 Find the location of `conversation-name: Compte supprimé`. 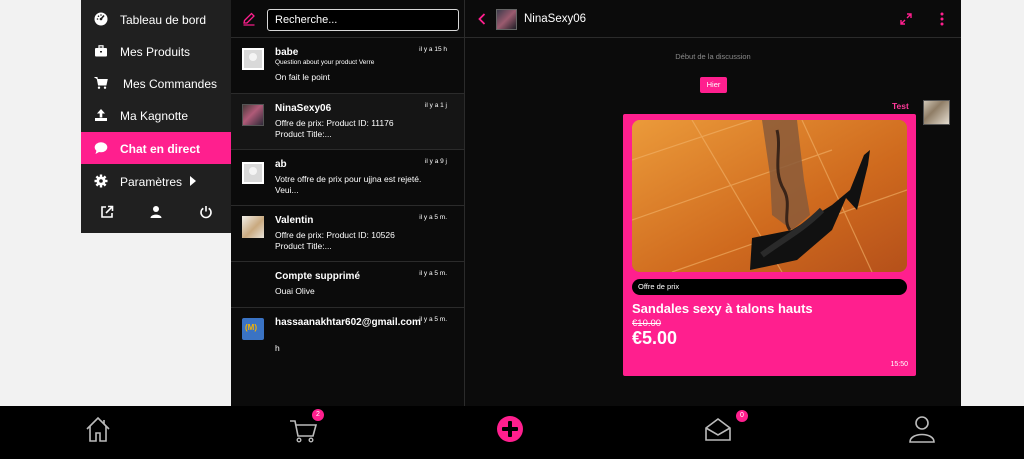

conversation-name: Compte supprimé is located at coordinates (318, 276).